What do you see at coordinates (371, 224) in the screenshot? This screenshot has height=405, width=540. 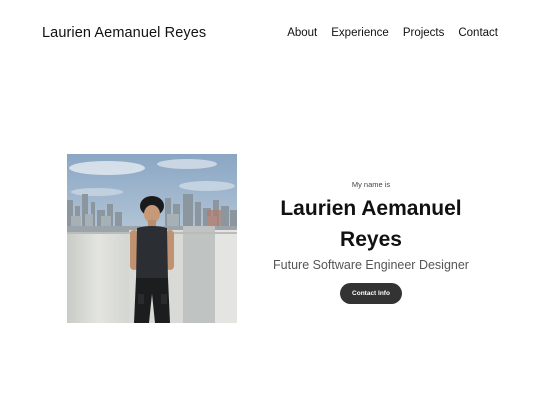 I see `profile-name: Laurien Aemanuel Reyes` at bounding box center [371, 224].